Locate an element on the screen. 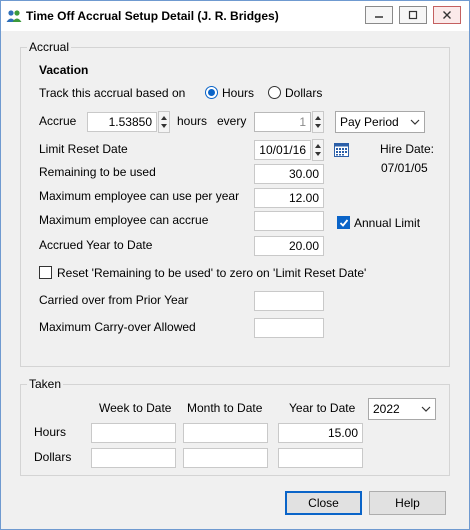 The height and width of the screenshot is (530, 470). period-select: Pay Period is located at coordinates (380, 122).